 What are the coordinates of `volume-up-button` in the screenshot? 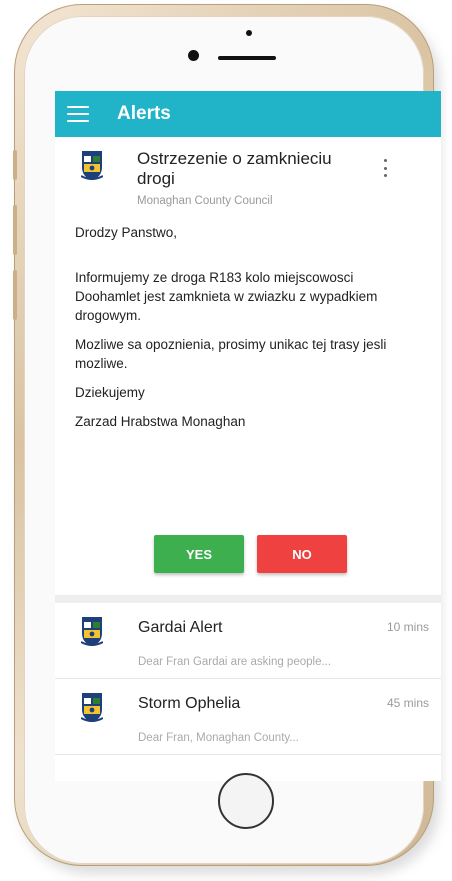 It's located at (15, 230).